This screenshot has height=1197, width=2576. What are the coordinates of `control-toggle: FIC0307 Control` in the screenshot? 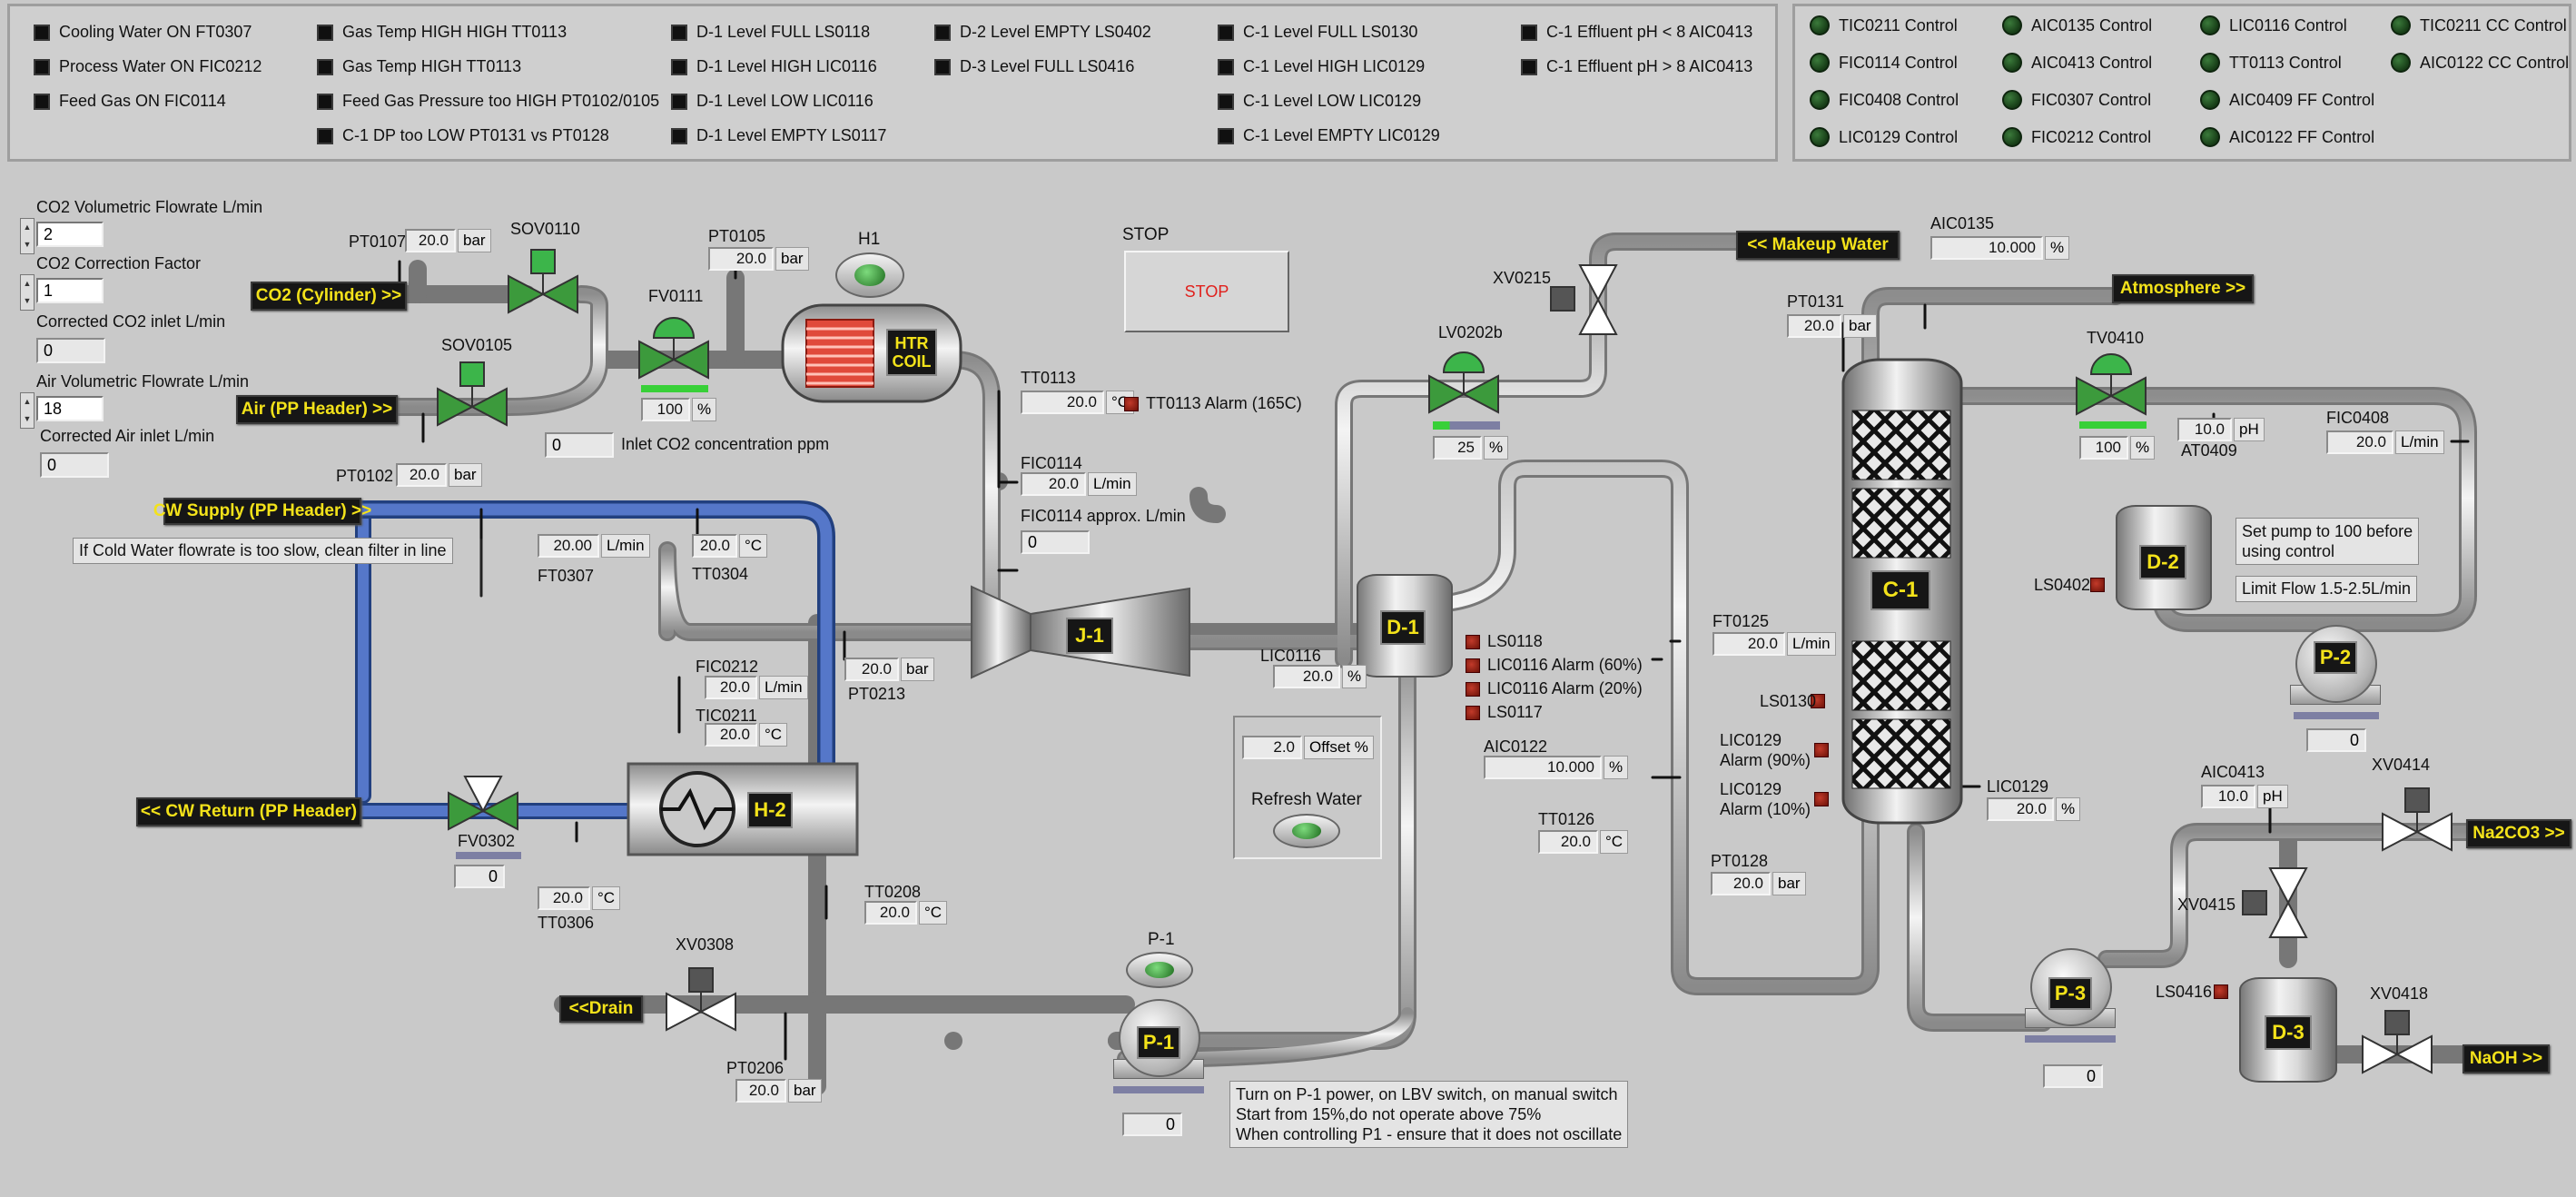 It's located at (2076, 100).